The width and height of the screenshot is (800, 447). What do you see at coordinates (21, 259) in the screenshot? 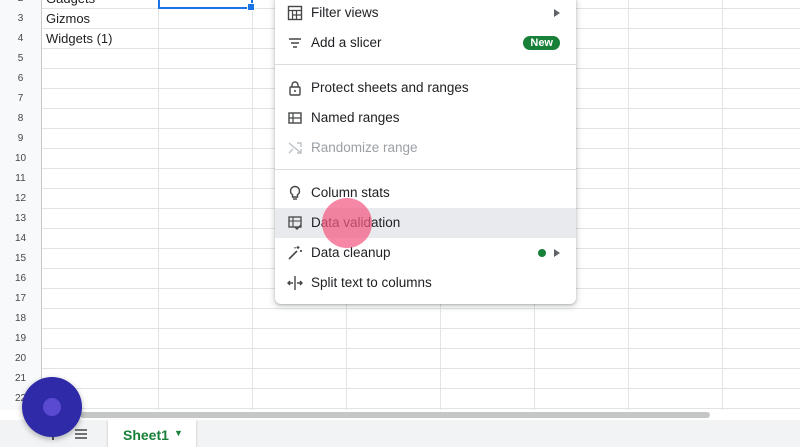
I see `row-header: 15` at bounding box center [21, 259].